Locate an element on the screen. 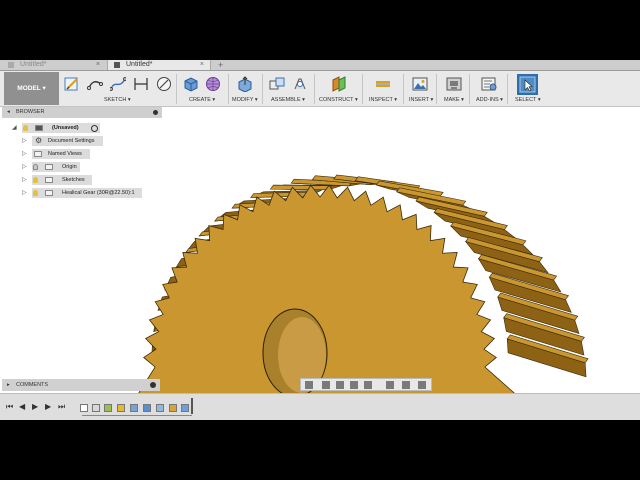 The width and height of the screenshot is (640, 480). extrude-box-icon is located at coordinates (191, 84).